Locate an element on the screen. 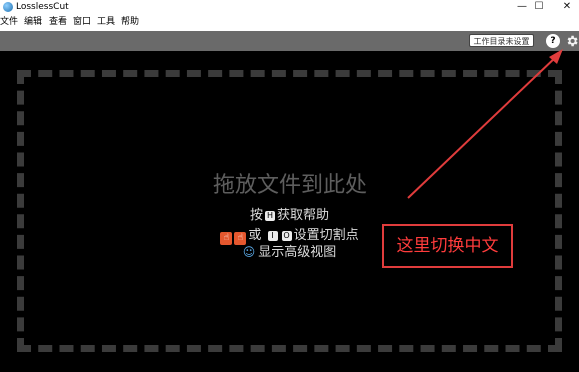 Image resolution: width=579 pixels, height=372 pixels. menu-view: 查看 is located at coordinates (58, 22).